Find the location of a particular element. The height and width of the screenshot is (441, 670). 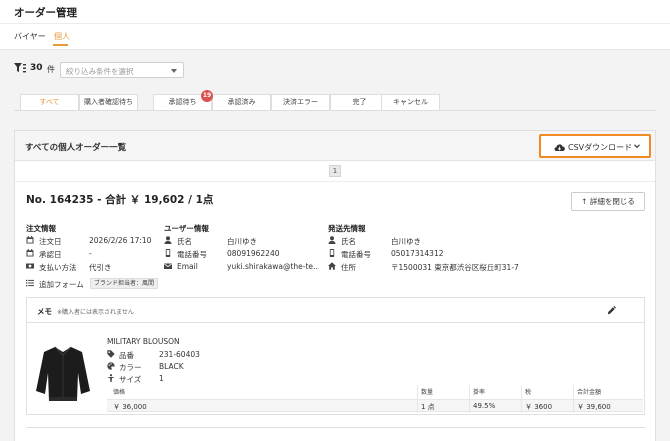

shipping-info-heading: 発送先情報 is located at coordinates (347, 228).